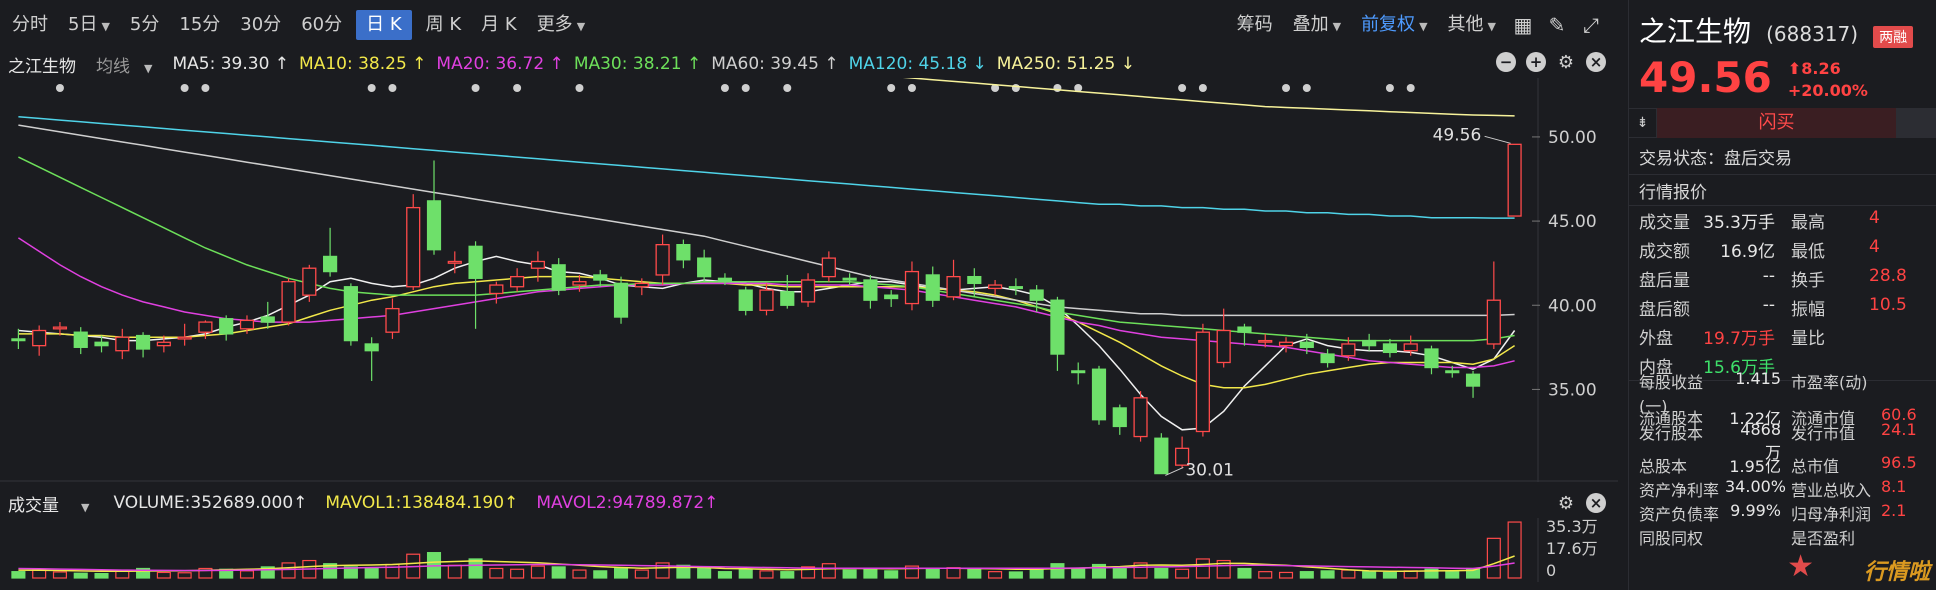 This screenshot has width=1936, height=590. What do you see at coordinates (1747, 252) in the screenshot?
I see `quote-value: 16.9亿` at bounding box center [1747, 252].